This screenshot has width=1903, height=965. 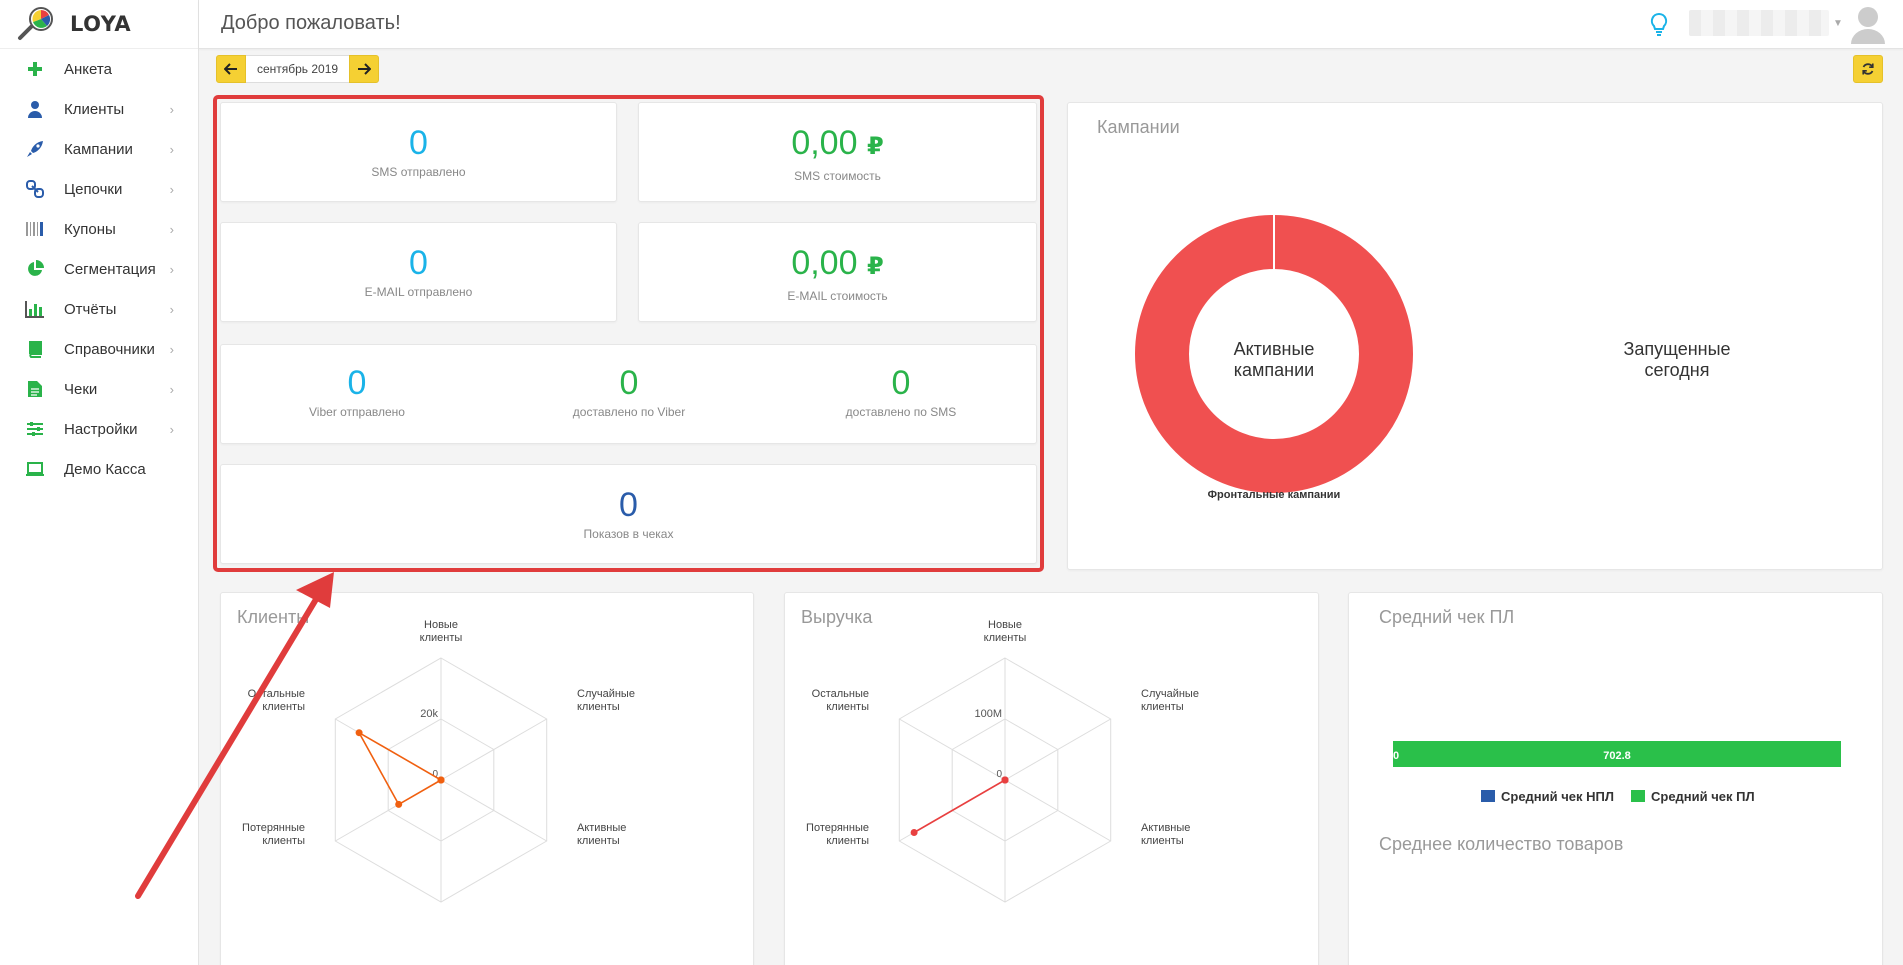 I want to click on radar-scale-label: 20k, so click(x=429, y=714).